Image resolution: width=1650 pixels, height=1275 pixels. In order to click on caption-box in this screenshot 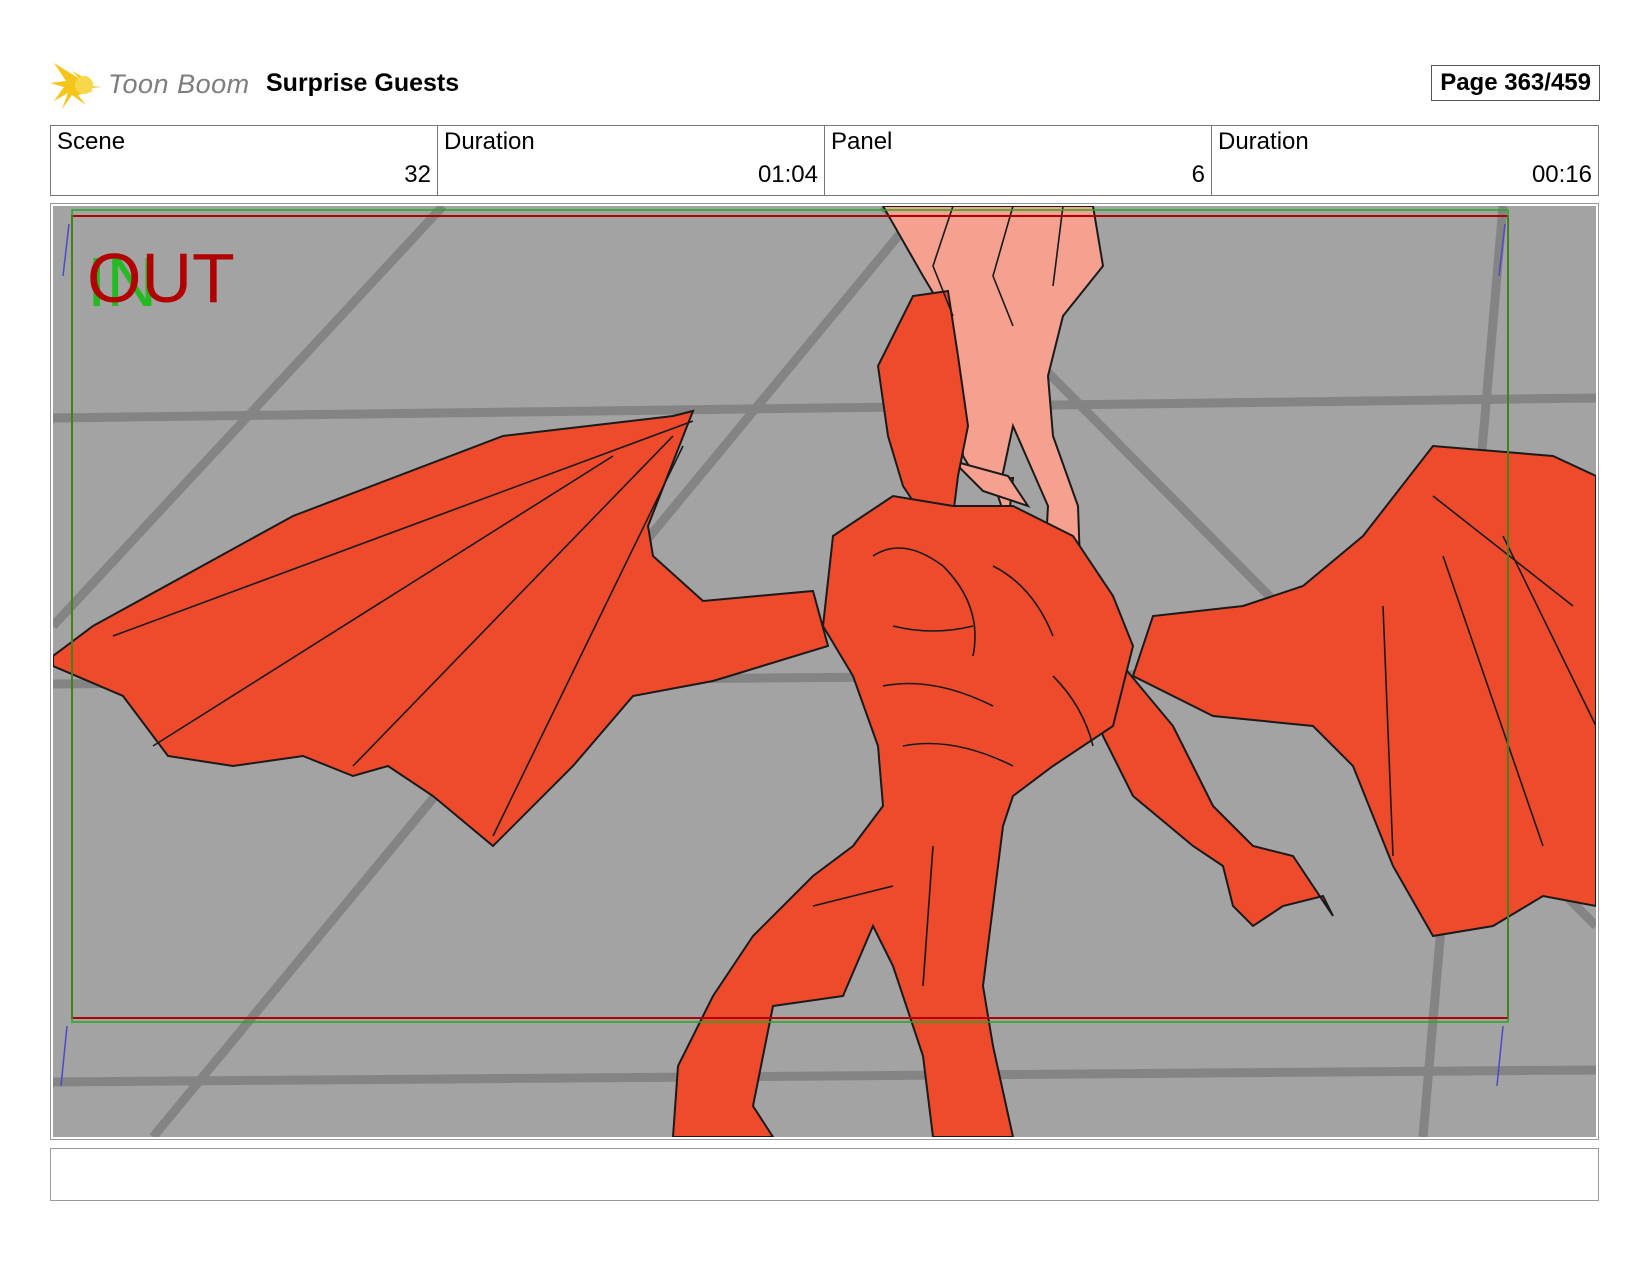, I will do `click(824, 1174)`.